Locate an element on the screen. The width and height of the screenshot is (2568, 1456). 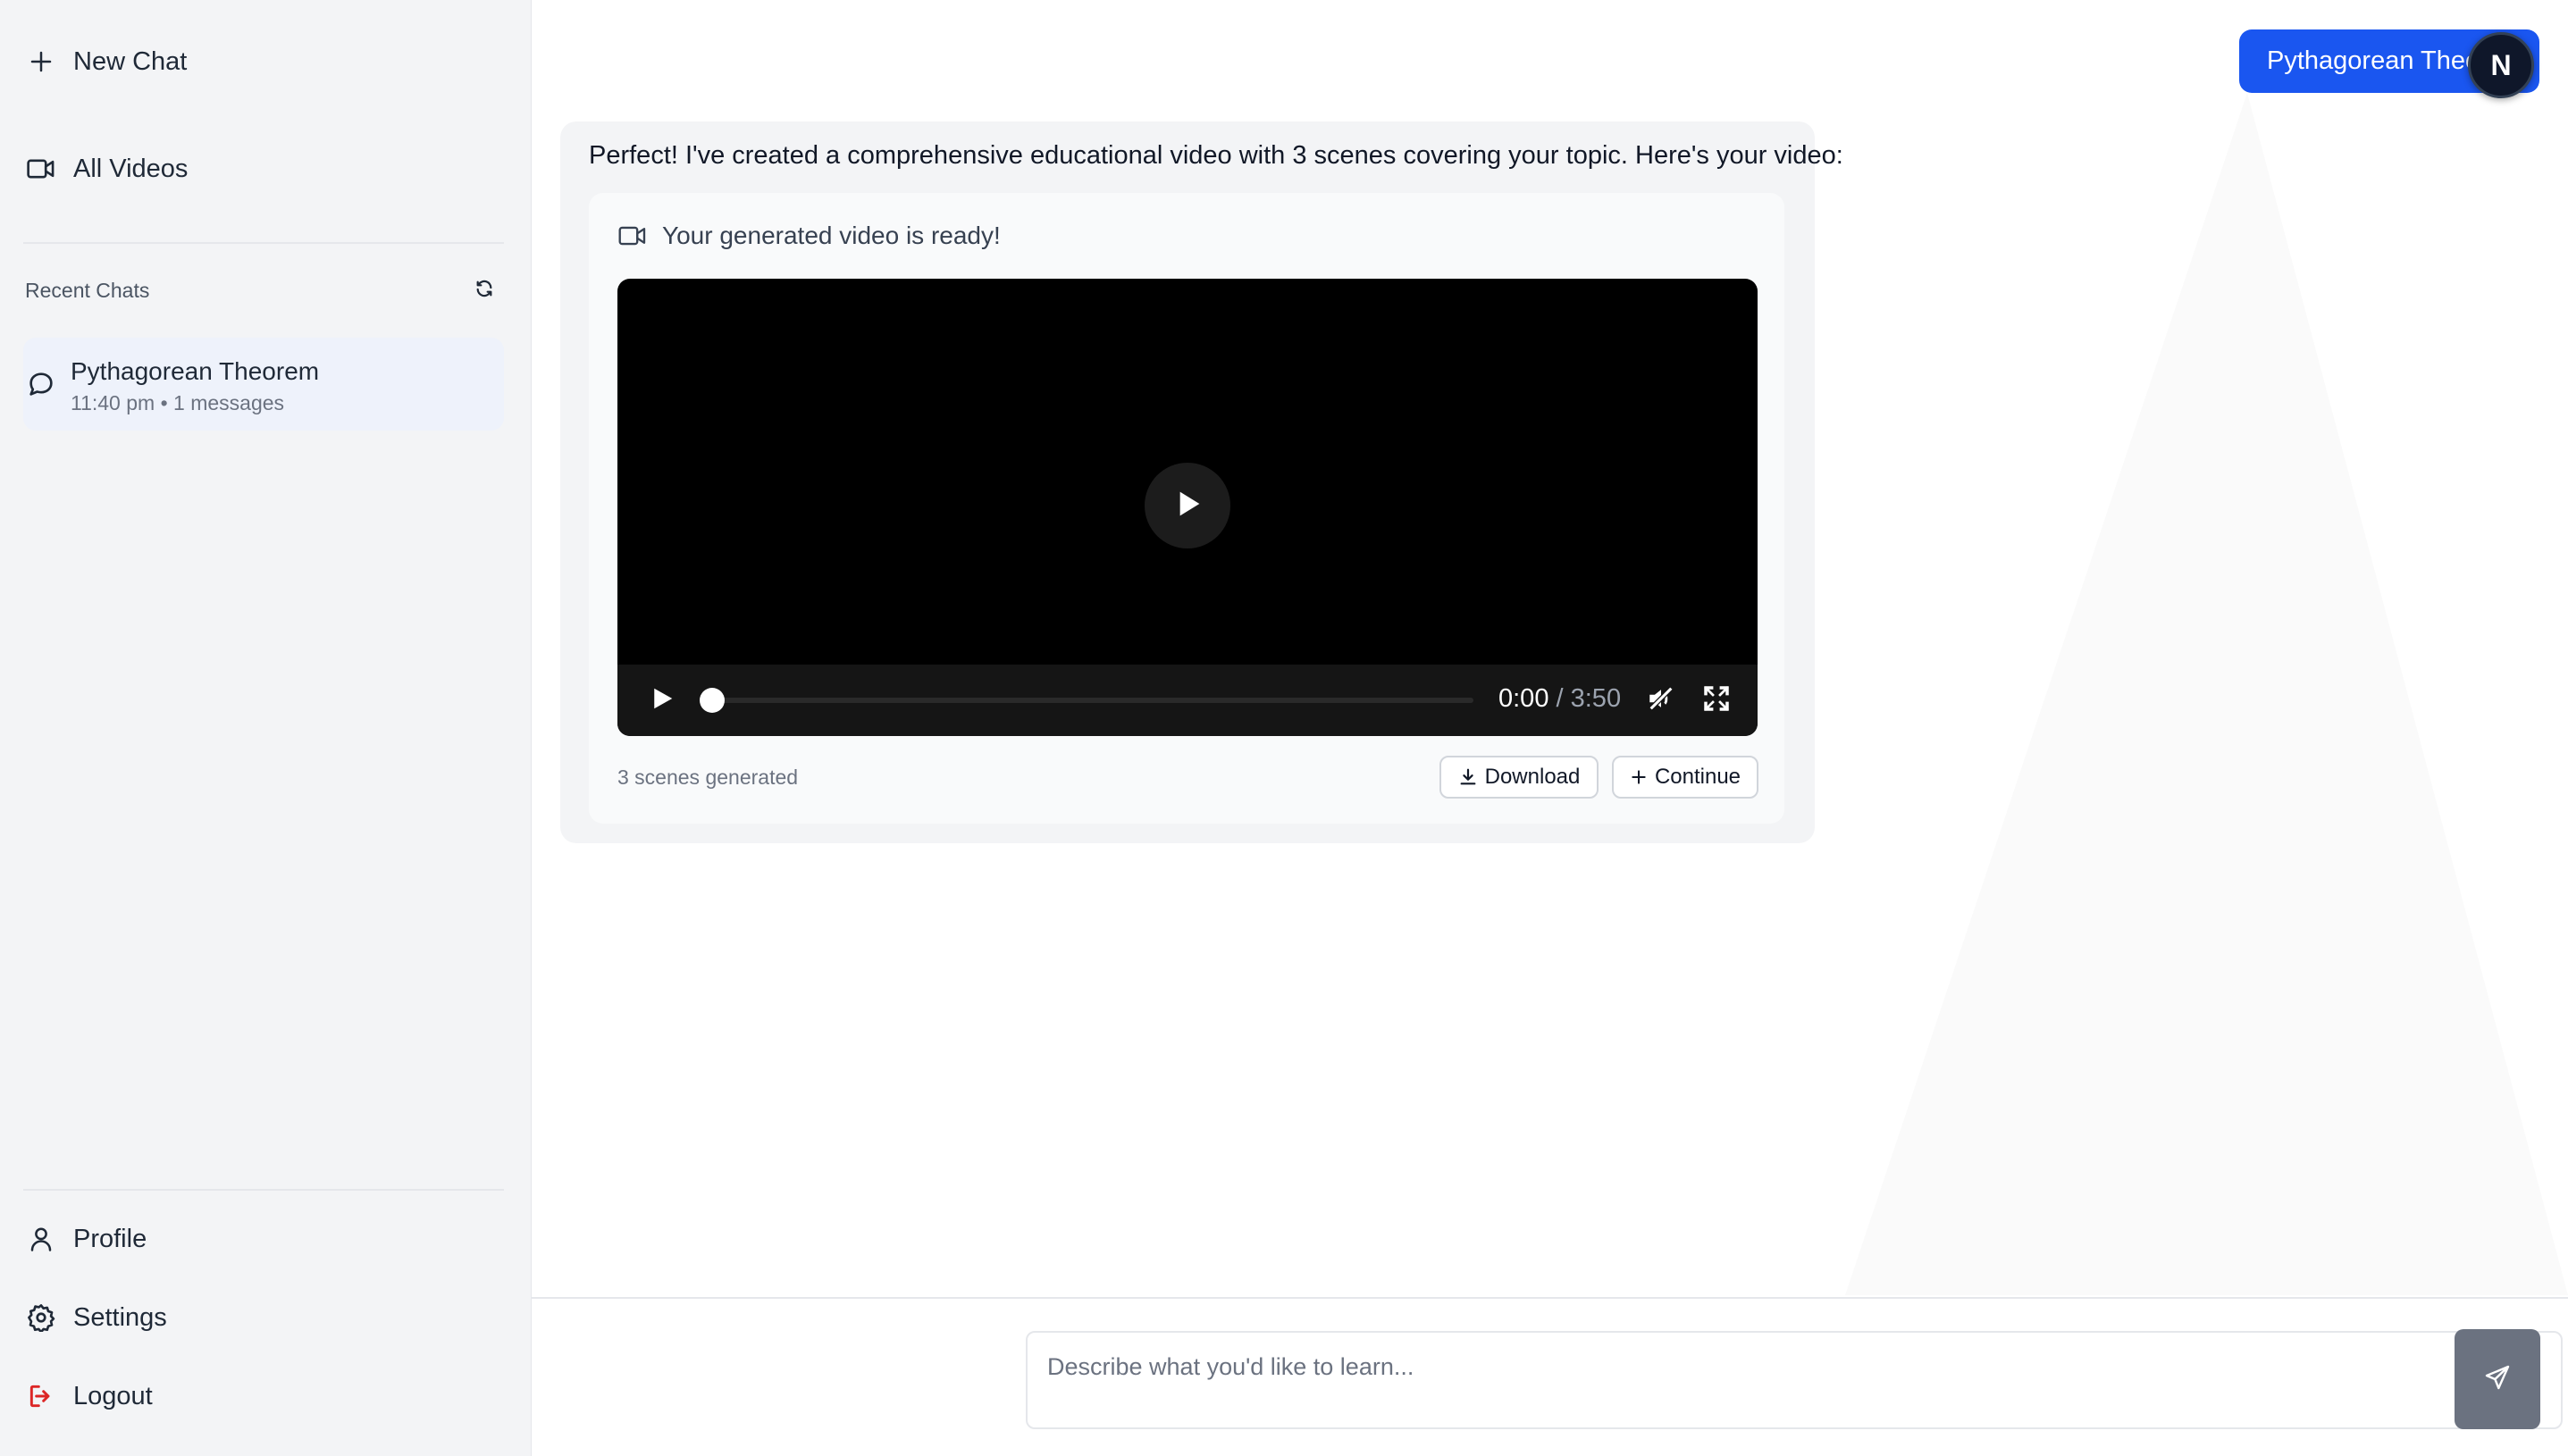
new-chat-button: New Chat is located at coordinates (106, 61).